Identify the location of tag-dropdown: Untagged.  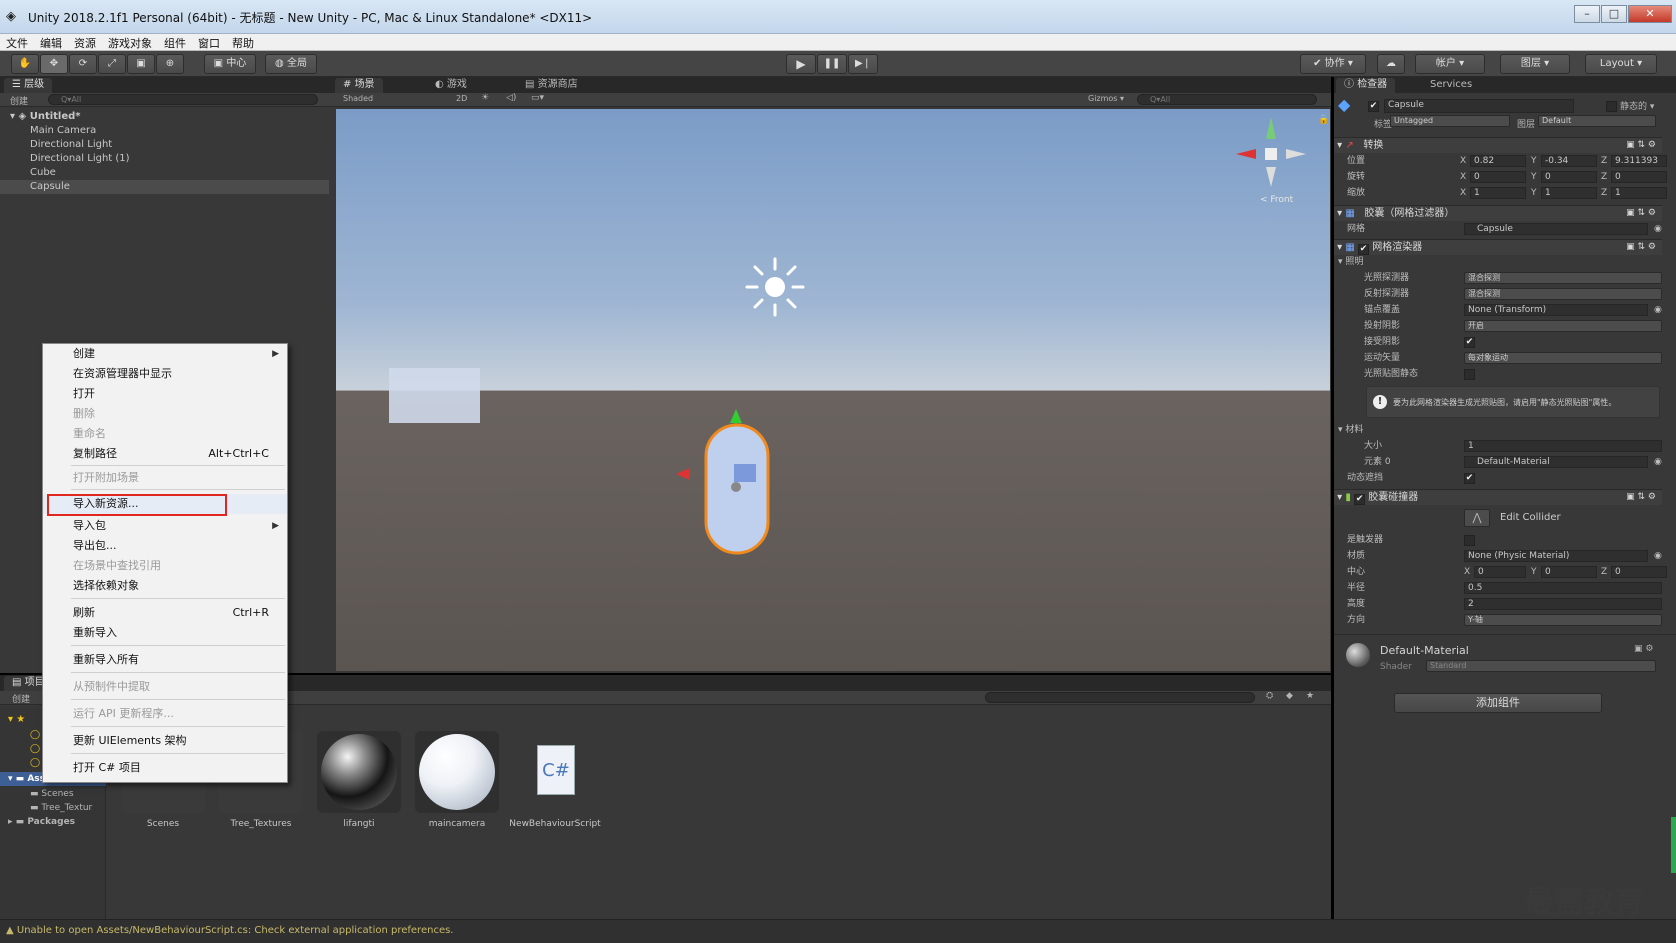
(1450, 121).